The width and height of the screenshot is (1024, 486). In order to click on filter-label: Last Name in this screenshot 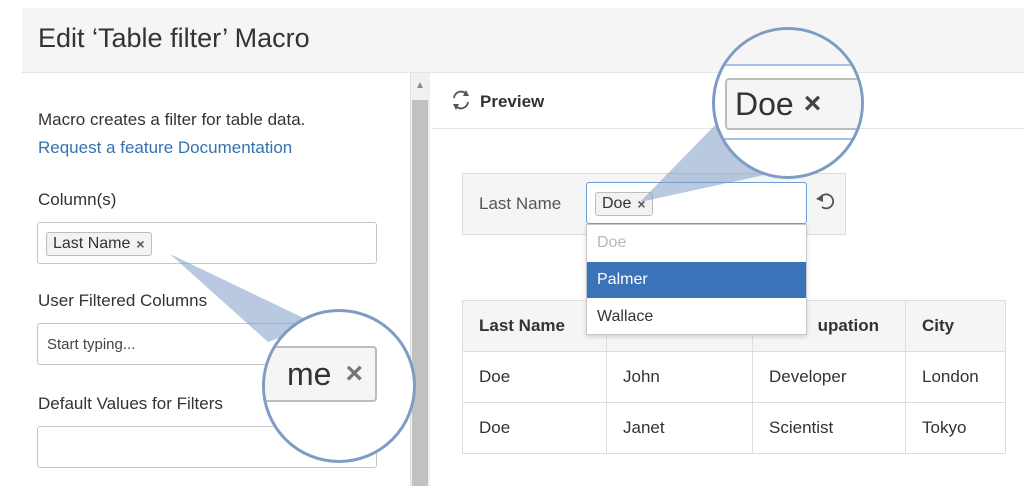, I will do `click(520, 203)`.